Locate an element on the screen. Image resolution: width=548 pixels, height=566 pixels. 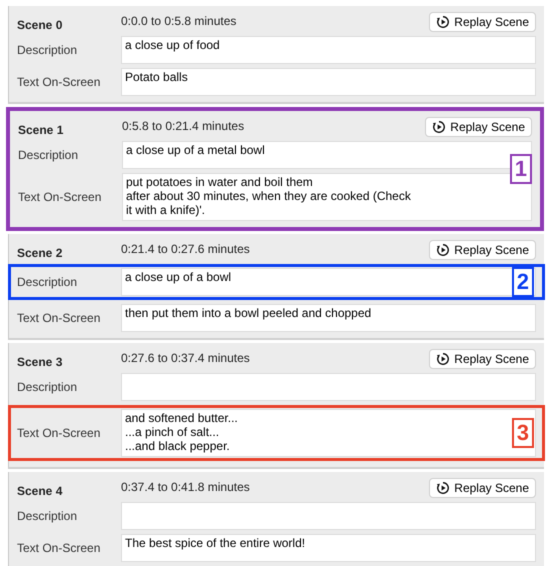
text-line: then put them into a bowl peeled and chopped is located at coordinates (248, 313).